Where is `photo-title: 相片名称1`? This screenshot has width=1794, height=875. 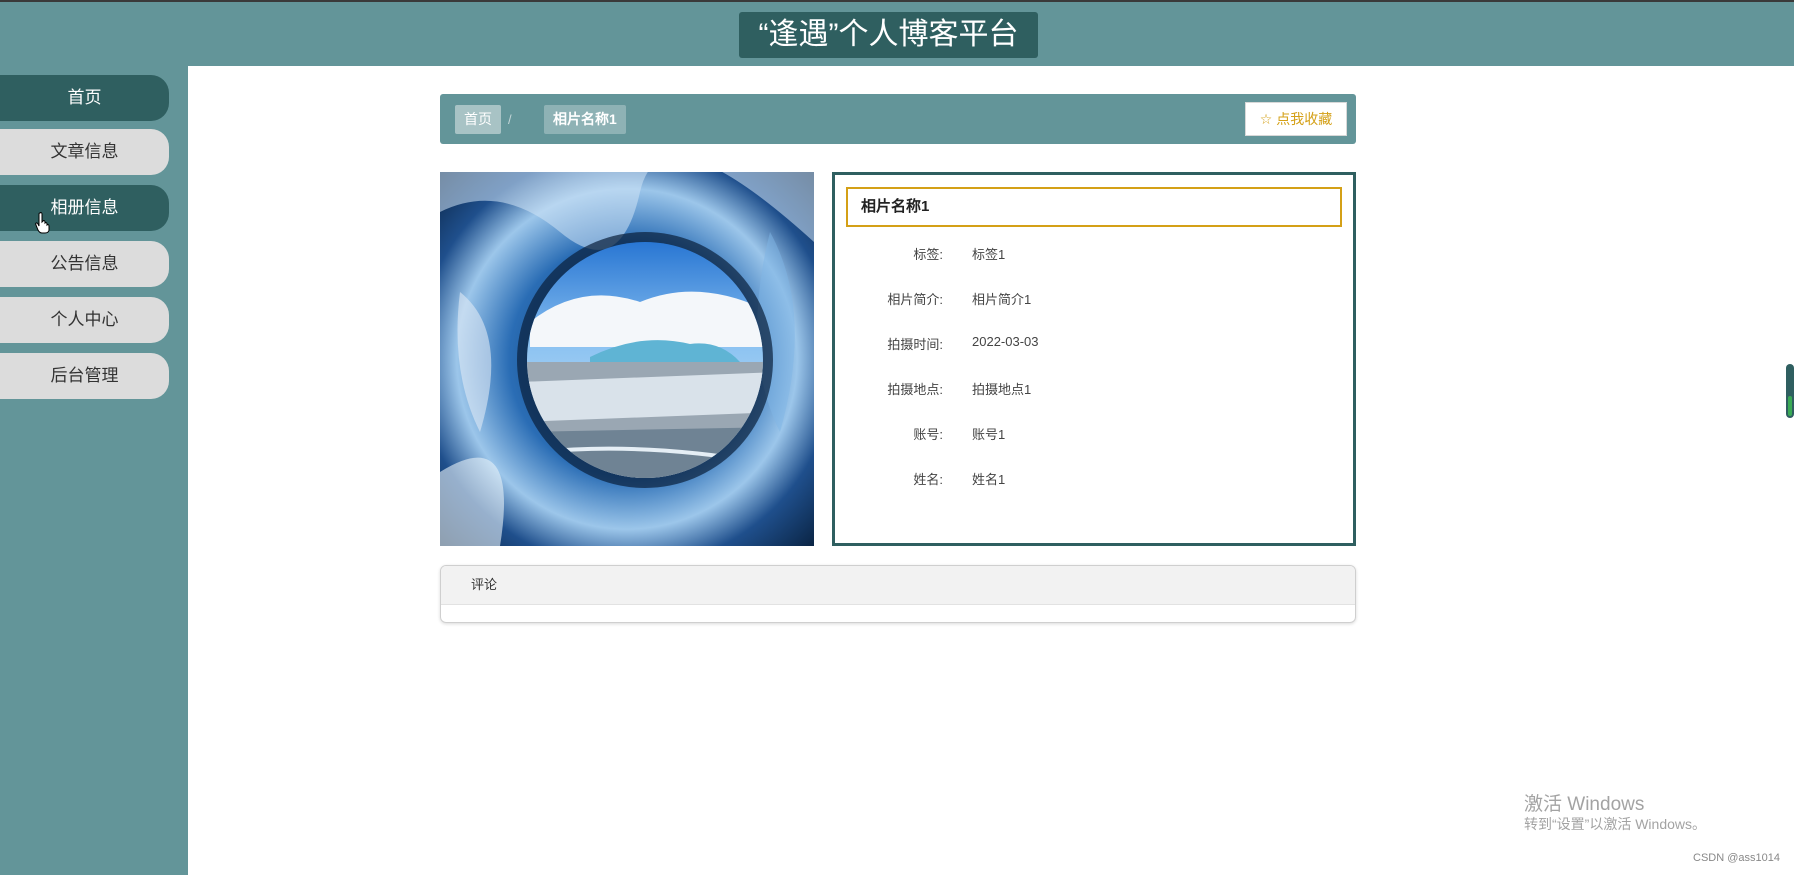 photo-title: 相片名称1 is located at coordinates (1094, 207).